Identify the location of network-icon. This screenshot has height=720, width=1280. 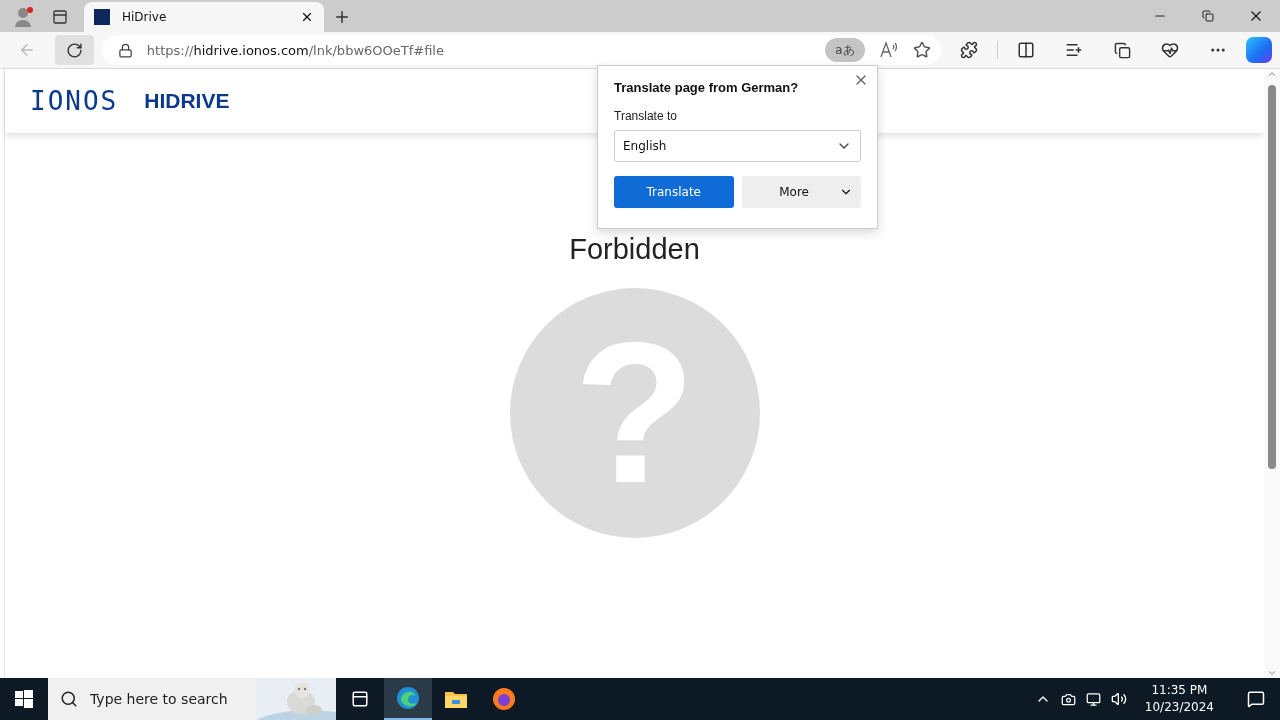
(1093, 699).